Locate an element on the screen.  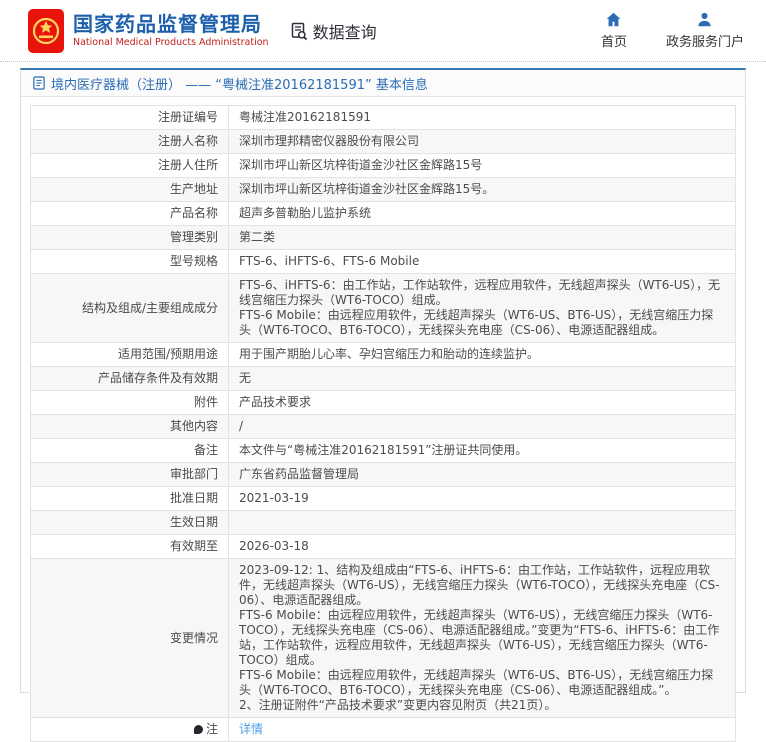
row-label: 产品储存条件及有效期 is located at coordinates (129, 378).